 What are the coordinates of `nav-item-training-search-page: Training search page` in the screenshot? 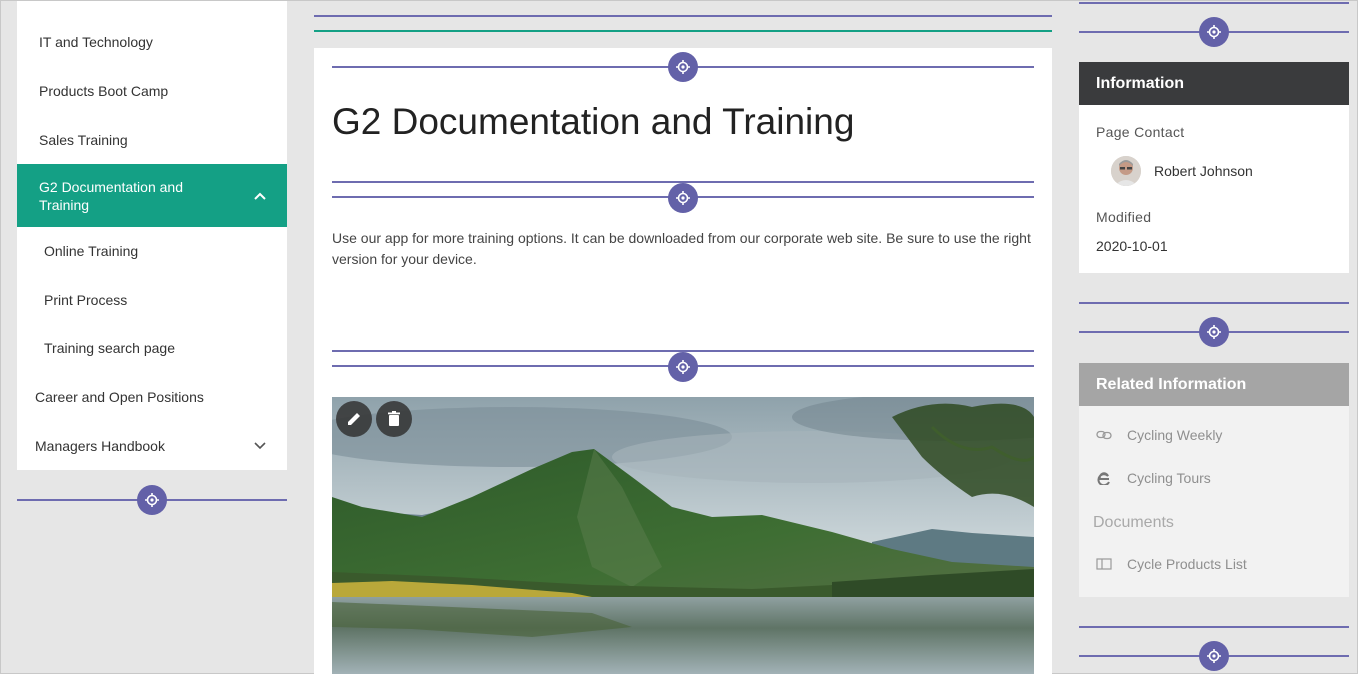 It's located at (152, 348).